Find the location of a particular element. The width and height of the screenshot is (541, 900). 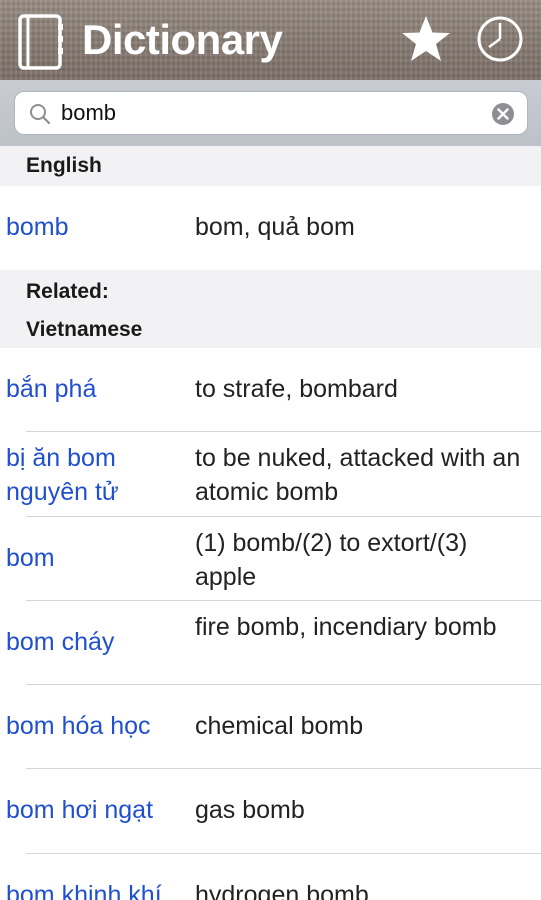

search-icon is located at coordinates (40, 114).